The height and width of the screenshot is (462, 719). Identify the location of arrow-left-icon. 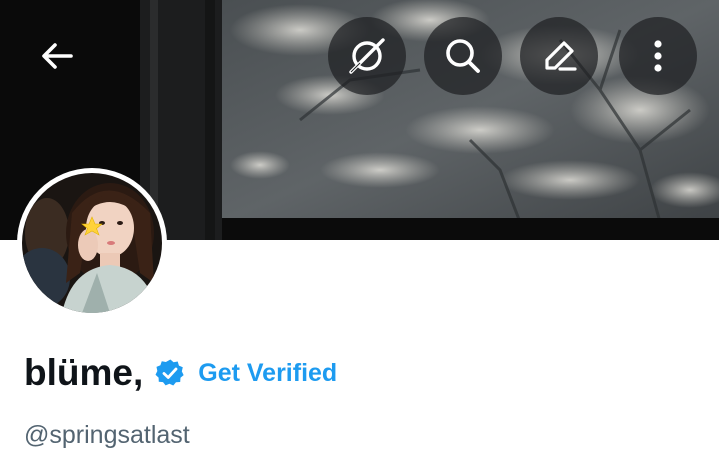
(57, 56).